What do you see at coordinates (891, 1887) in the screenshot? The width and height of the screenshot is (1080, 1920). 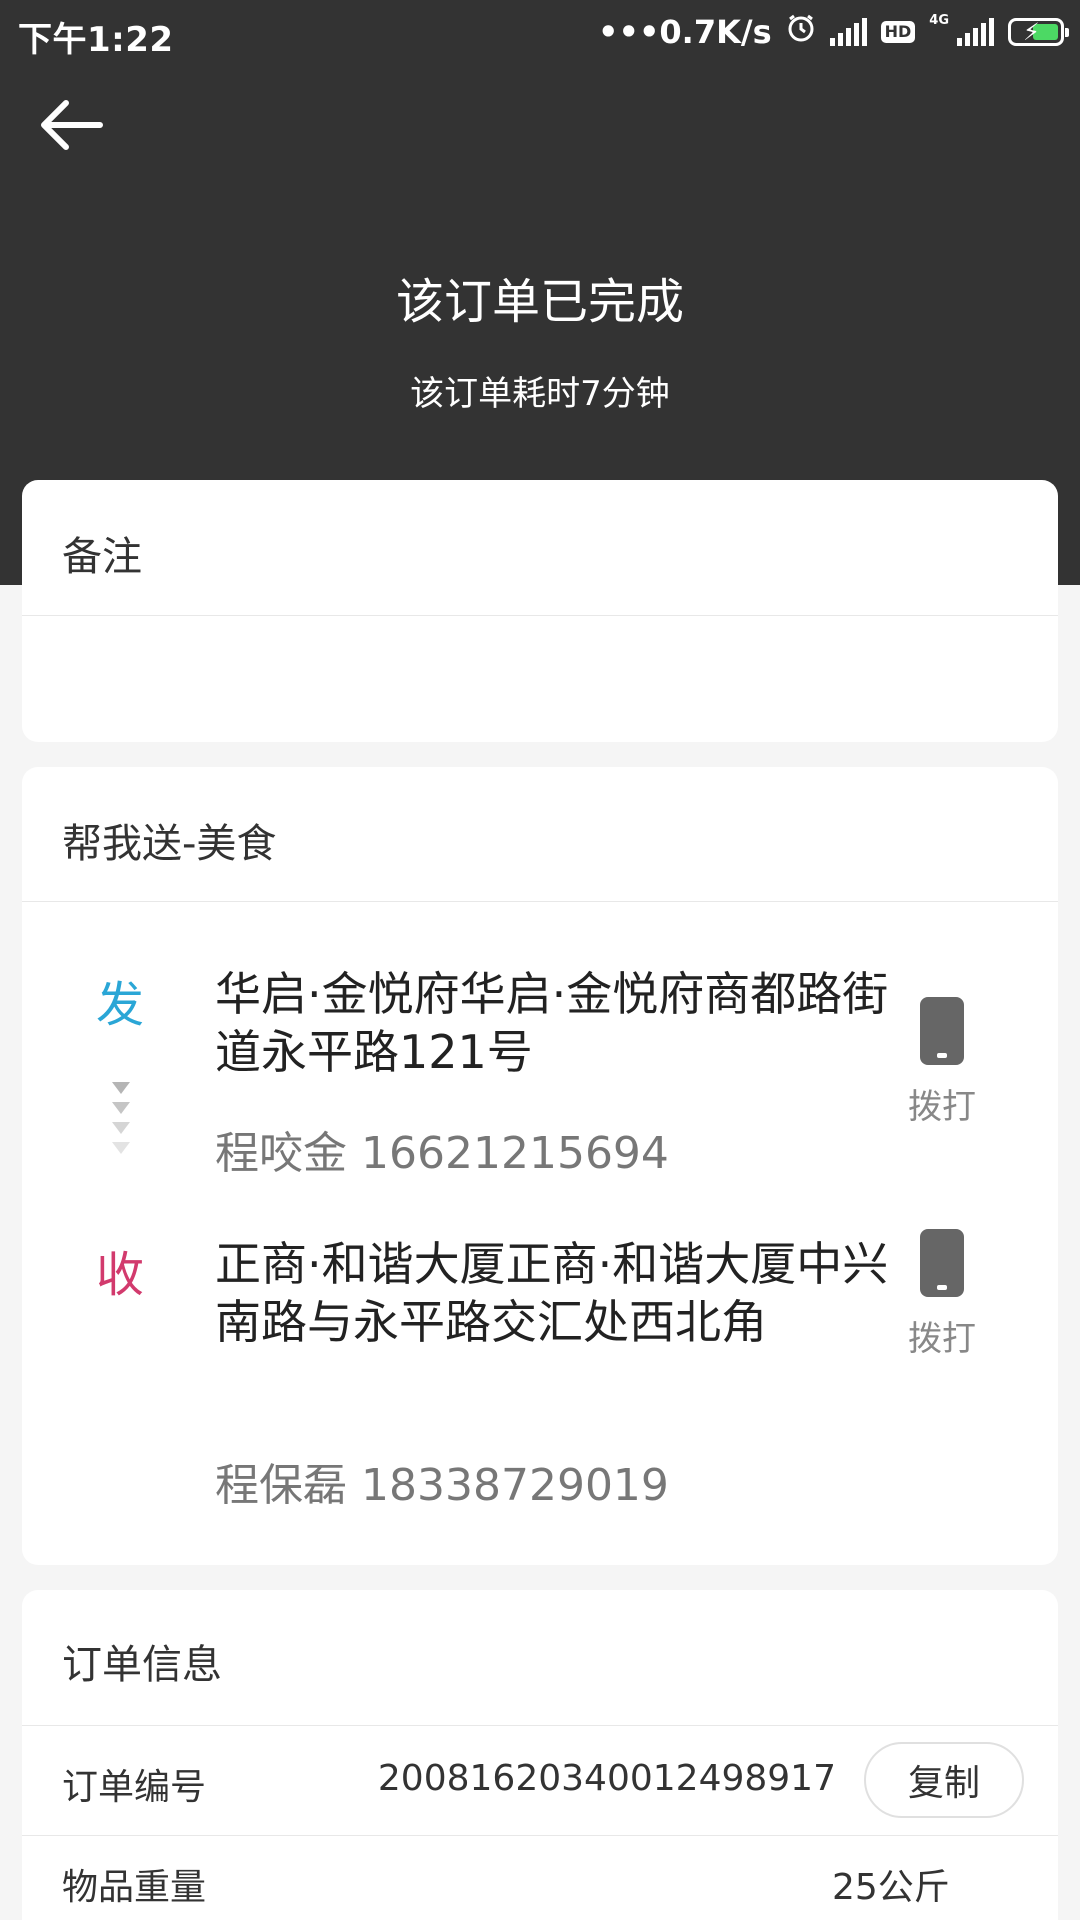 I see `weight-value: 25公斤` at bounding box center [891, 1887].